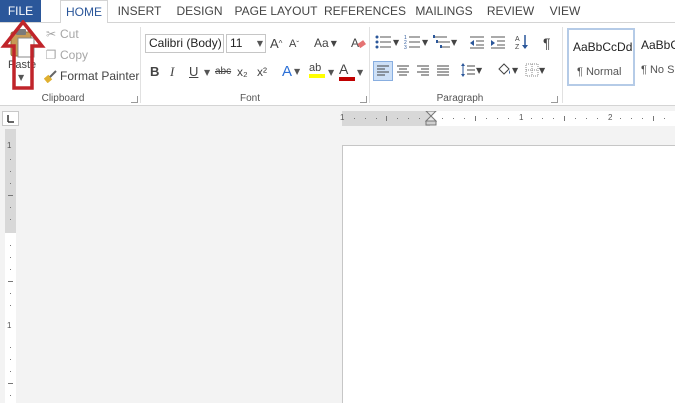 The width and height of the screenshot is (675, 403). I want to click on tab-view: VIEW, so click(565, 11).